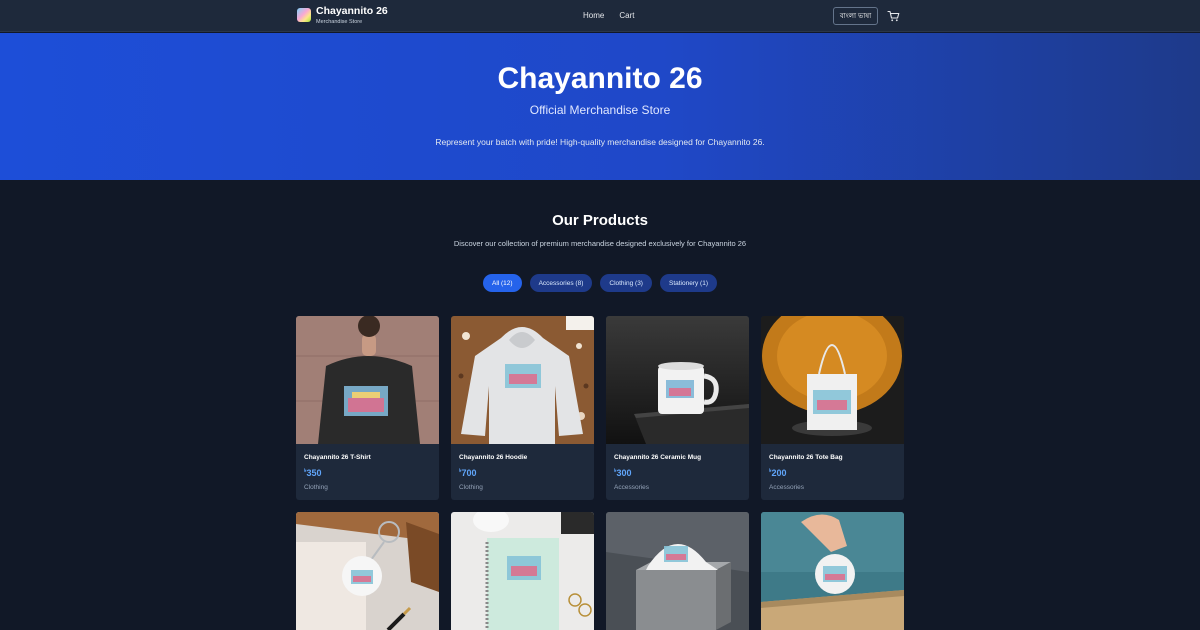 The height and width of the screenshot is (630, 1200). I want to click on product-image-hoodie, so click(522, 380).